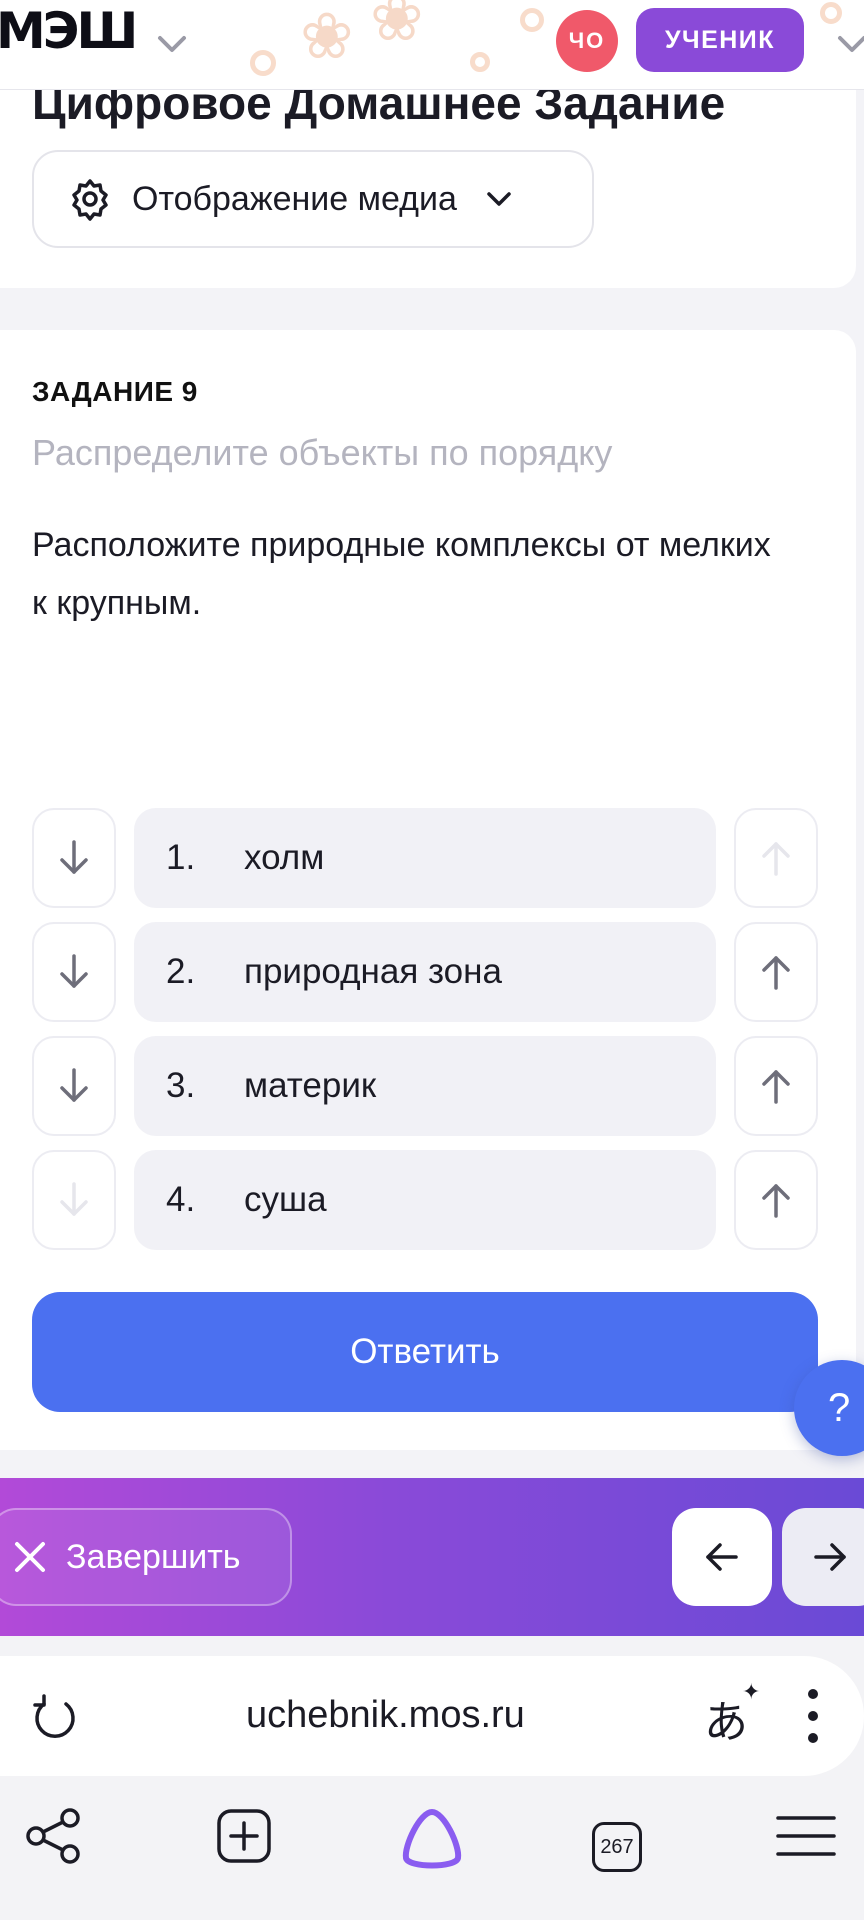 The image size is (864, 1920). I want to click on url-text: uchebnik.mos.ru, so click(385, 1715).